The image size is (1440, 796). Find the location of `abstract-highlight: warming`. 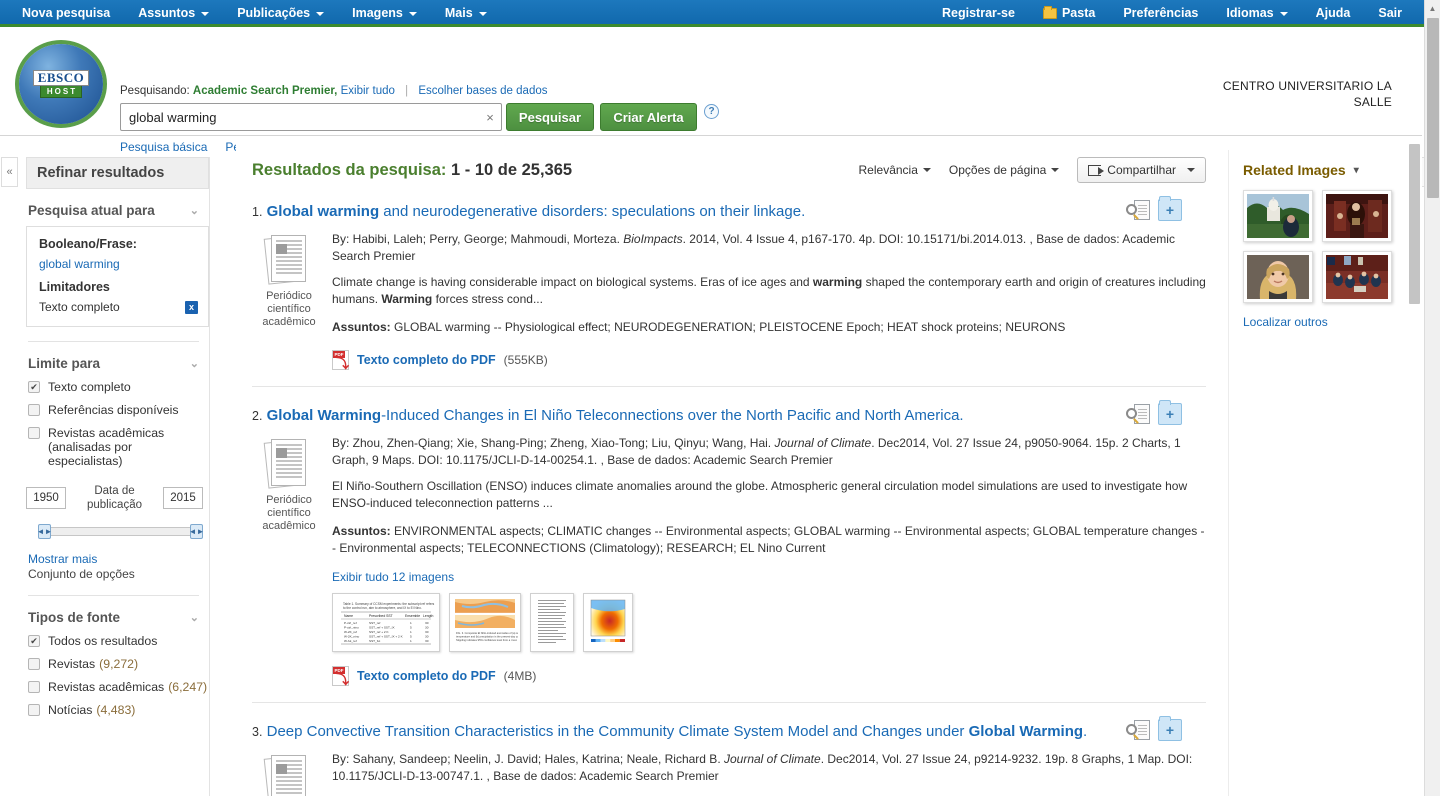

abstract-highlight: warming is located at coordinates (837, 282).